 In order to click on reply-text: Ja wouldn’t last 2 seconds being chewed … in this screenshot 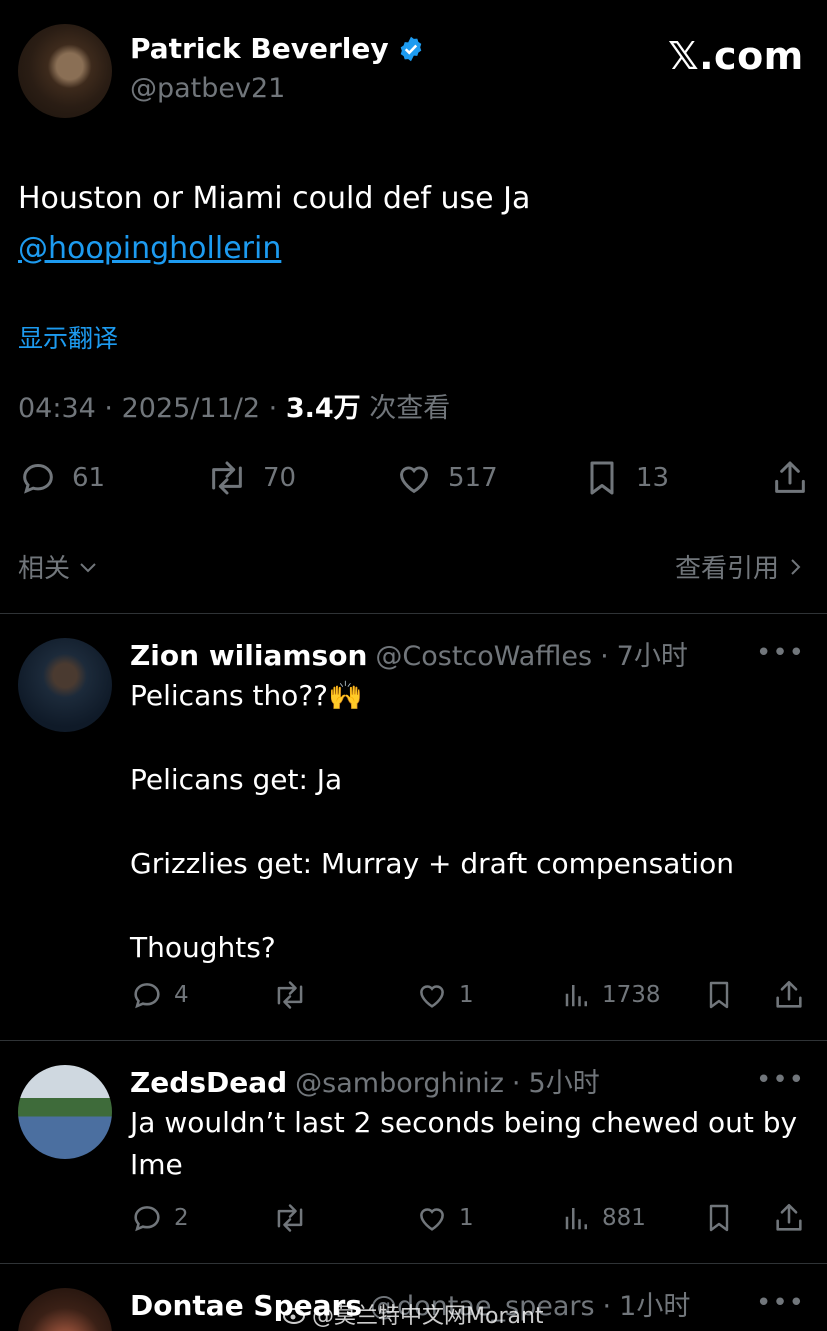, I will do `click(464, 1143)`.